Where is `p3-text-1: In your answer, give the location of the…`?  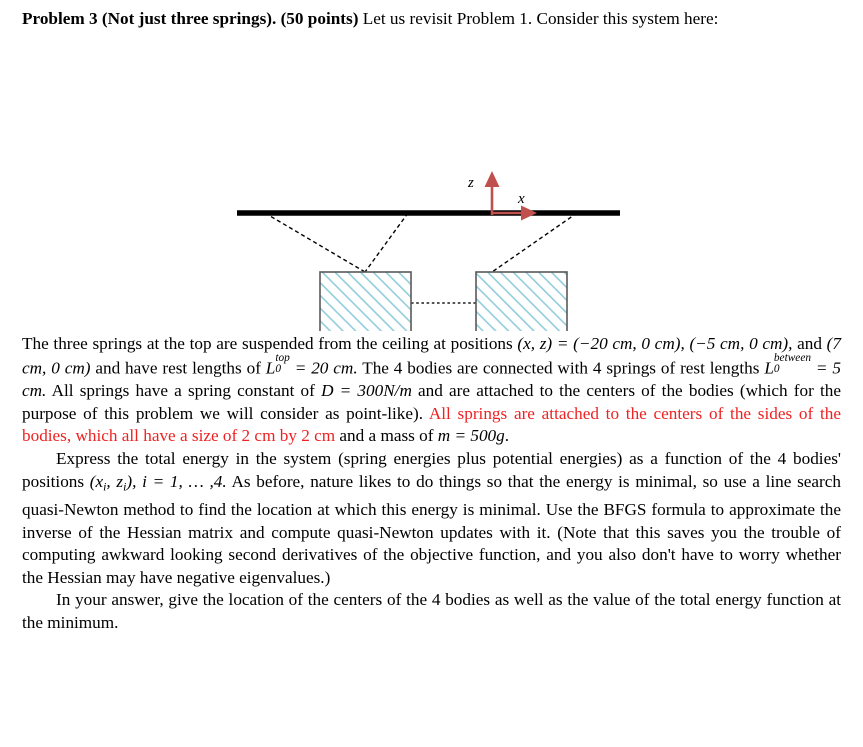 p3-text-1: In your answer, give the location of the… is located at coordinates (431, 611).